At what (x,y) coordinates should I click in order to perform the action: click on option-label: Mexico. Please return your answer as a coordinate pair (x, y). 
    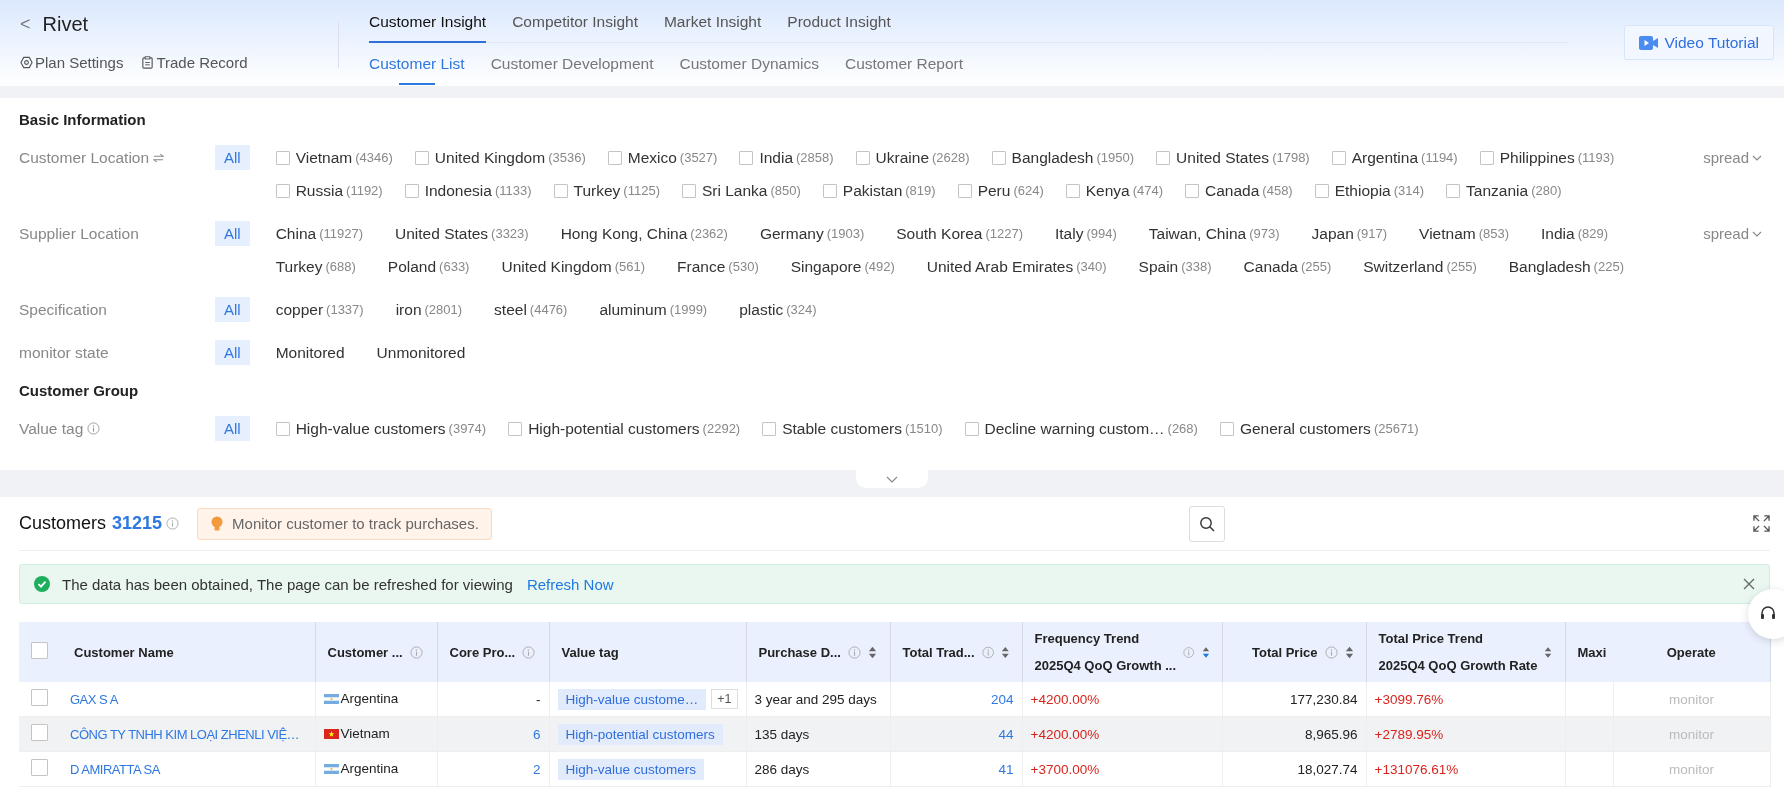
    Looking at the image, I should click on (652, 157).